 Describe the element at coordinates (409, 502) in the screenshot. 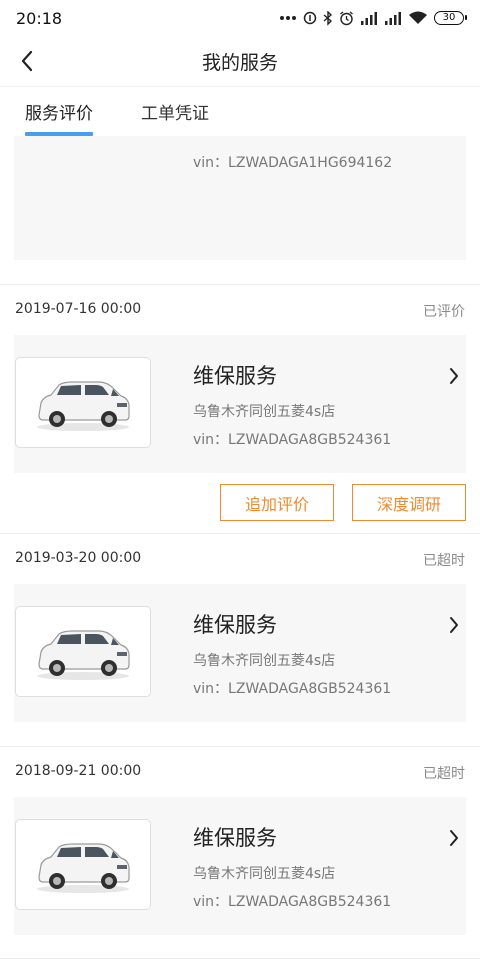

I see `deep-survey-button: 深度调研` at that location.